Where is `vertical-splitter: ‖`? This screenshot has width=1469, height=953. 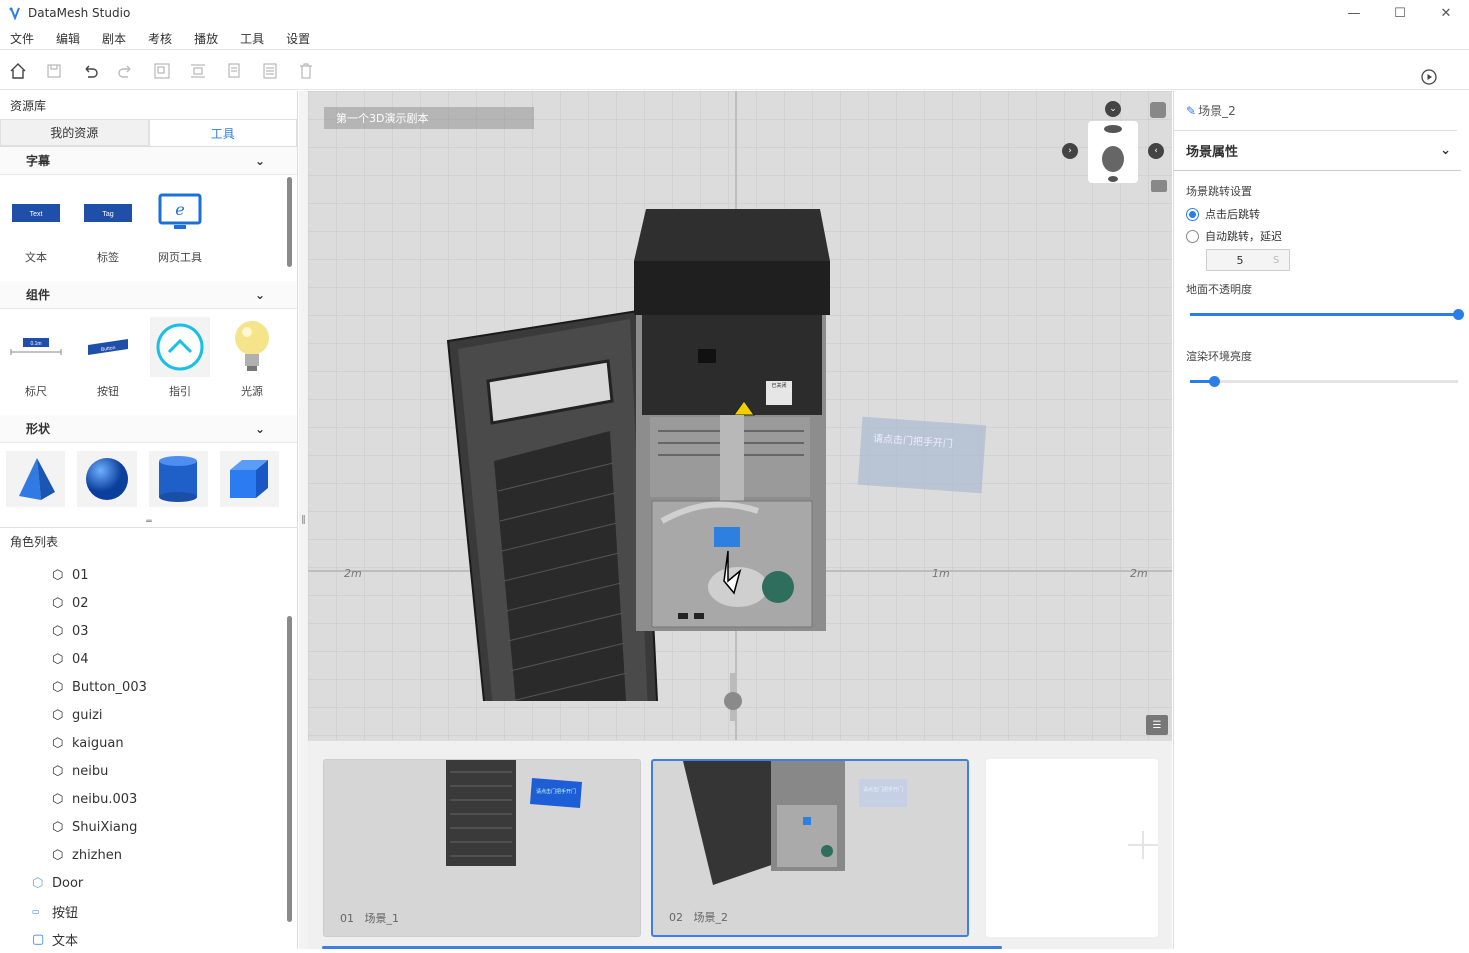 vertical-splitter: ‖ is located at coordinates (303, 520).